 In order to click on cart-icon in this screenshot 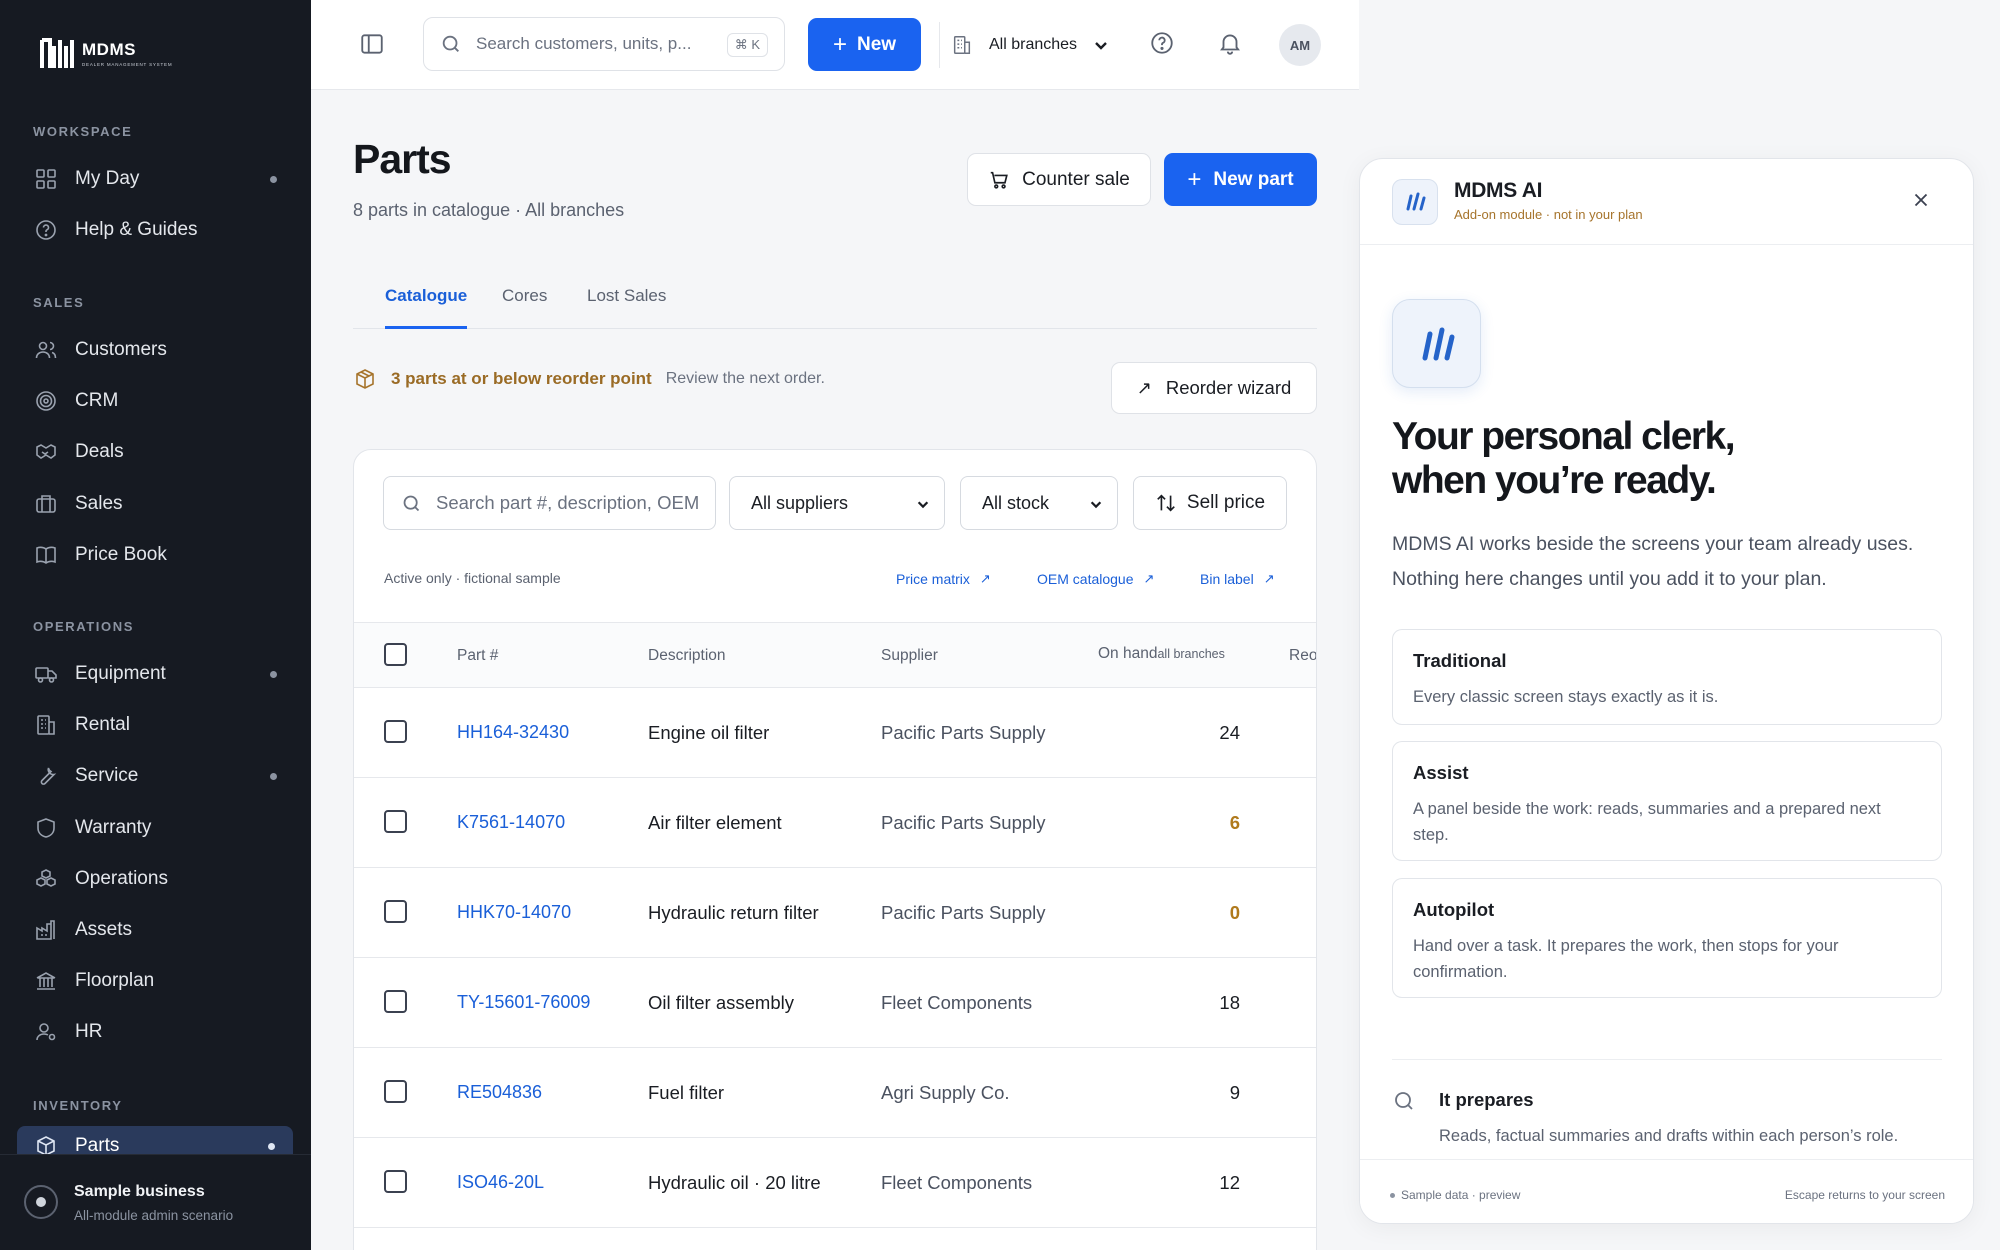, I will do `click(999, 180)`.